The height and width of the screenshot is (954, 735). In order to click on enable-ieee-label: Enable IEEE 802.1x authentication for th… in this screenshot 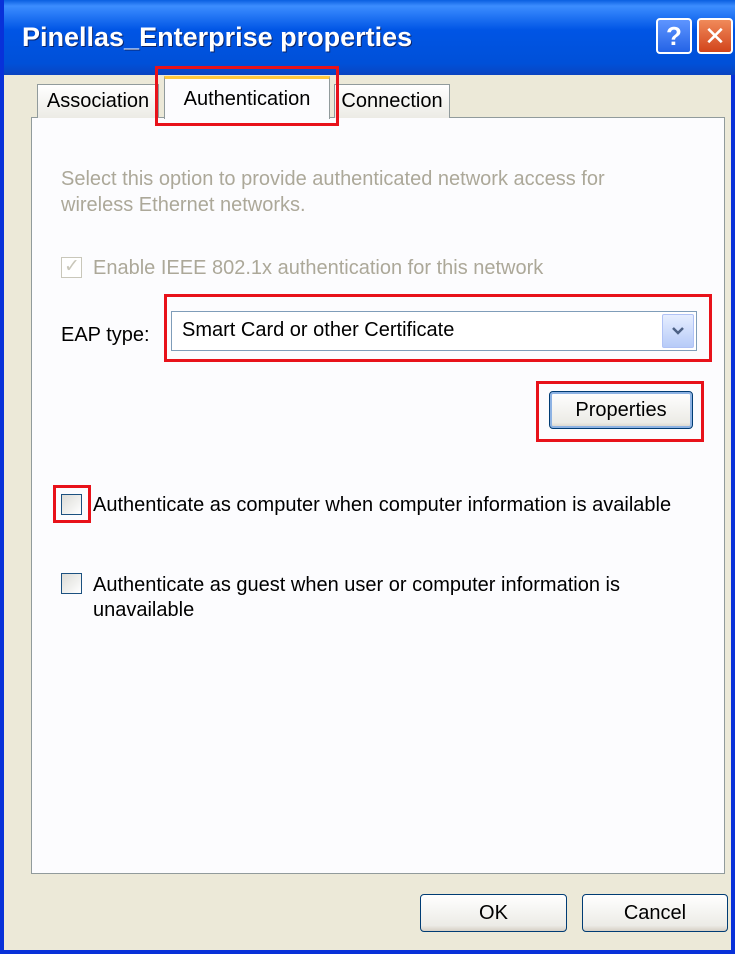, I will do `click(318, 268)`.